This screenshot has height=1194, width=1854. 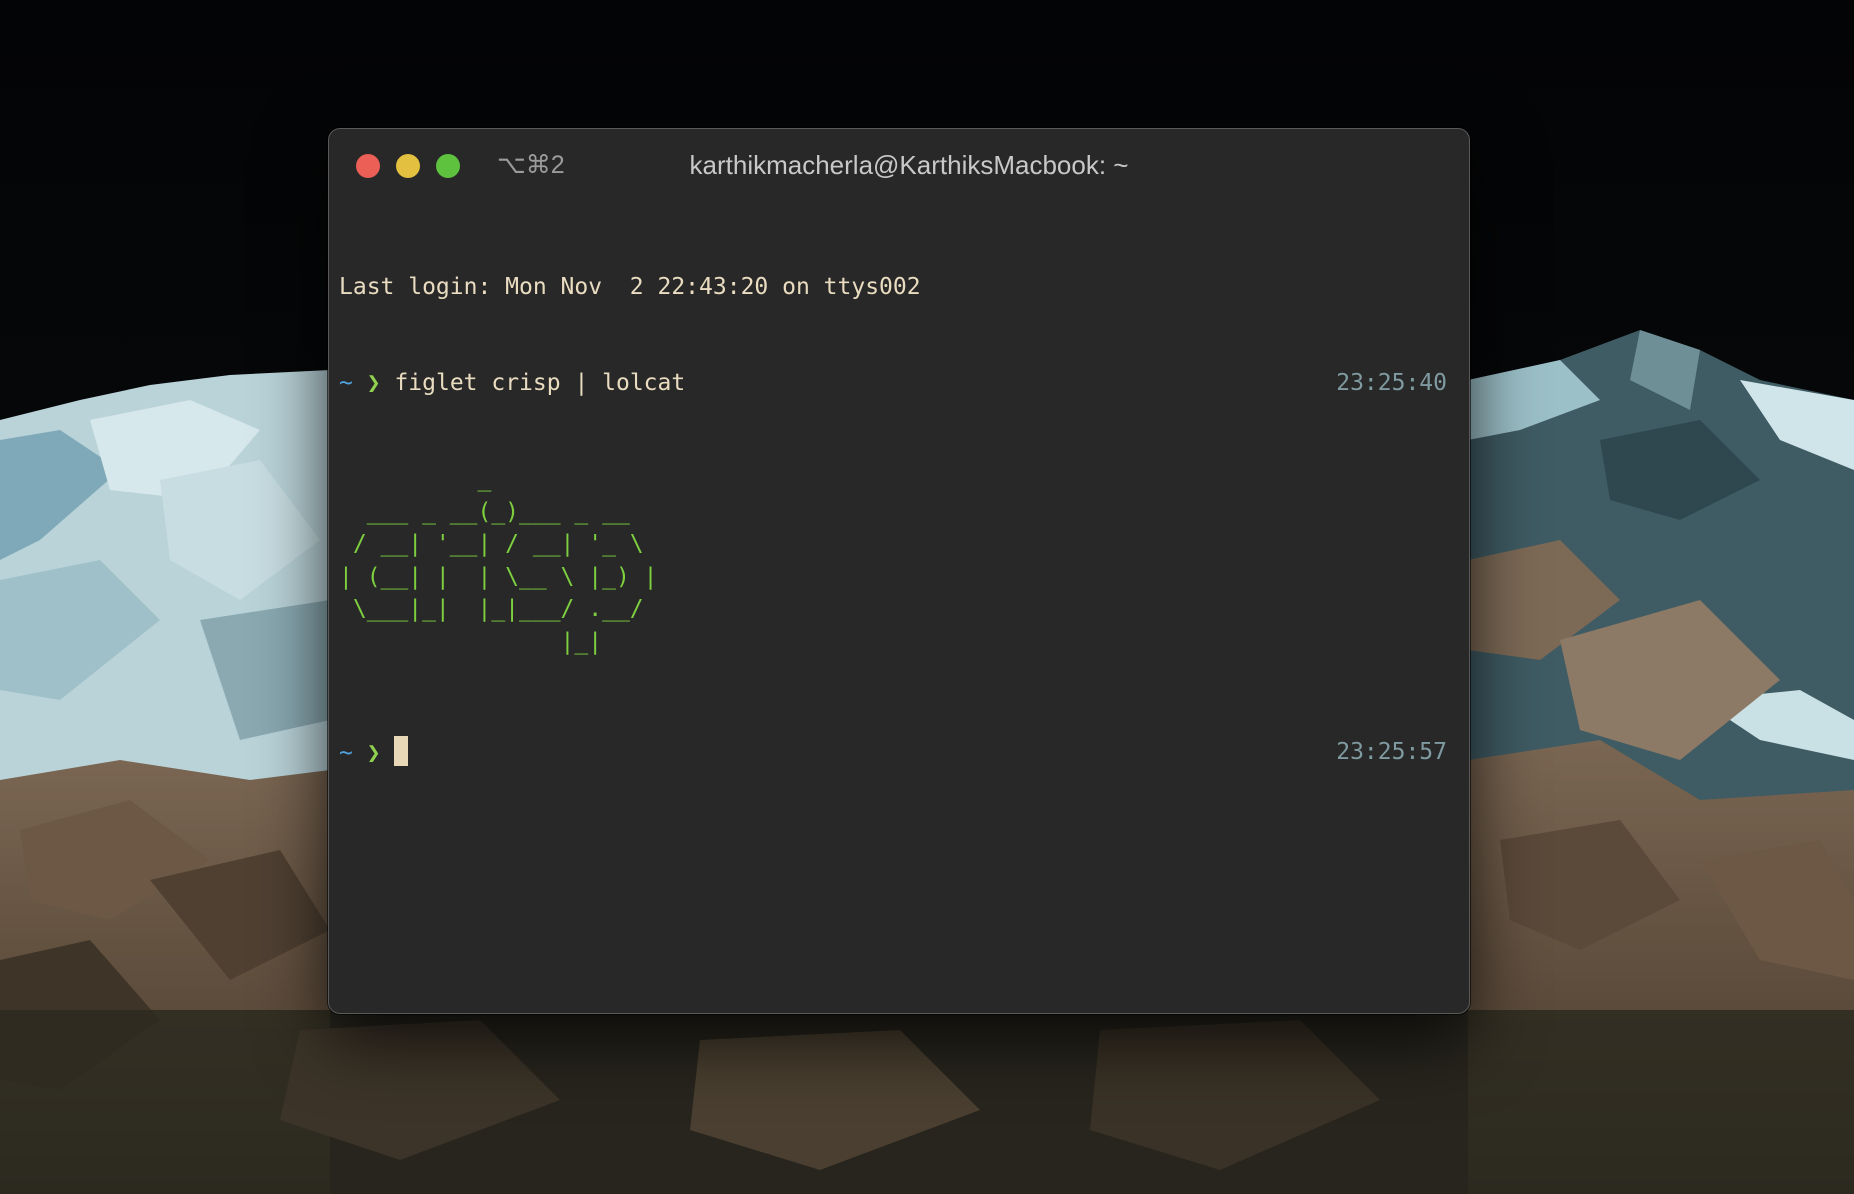 What do you see at coordinates (893, 752) in the screenshot?
I see `active-prompt-line: ~ ❯ 23:25:57` at bounding box center [893, 752].